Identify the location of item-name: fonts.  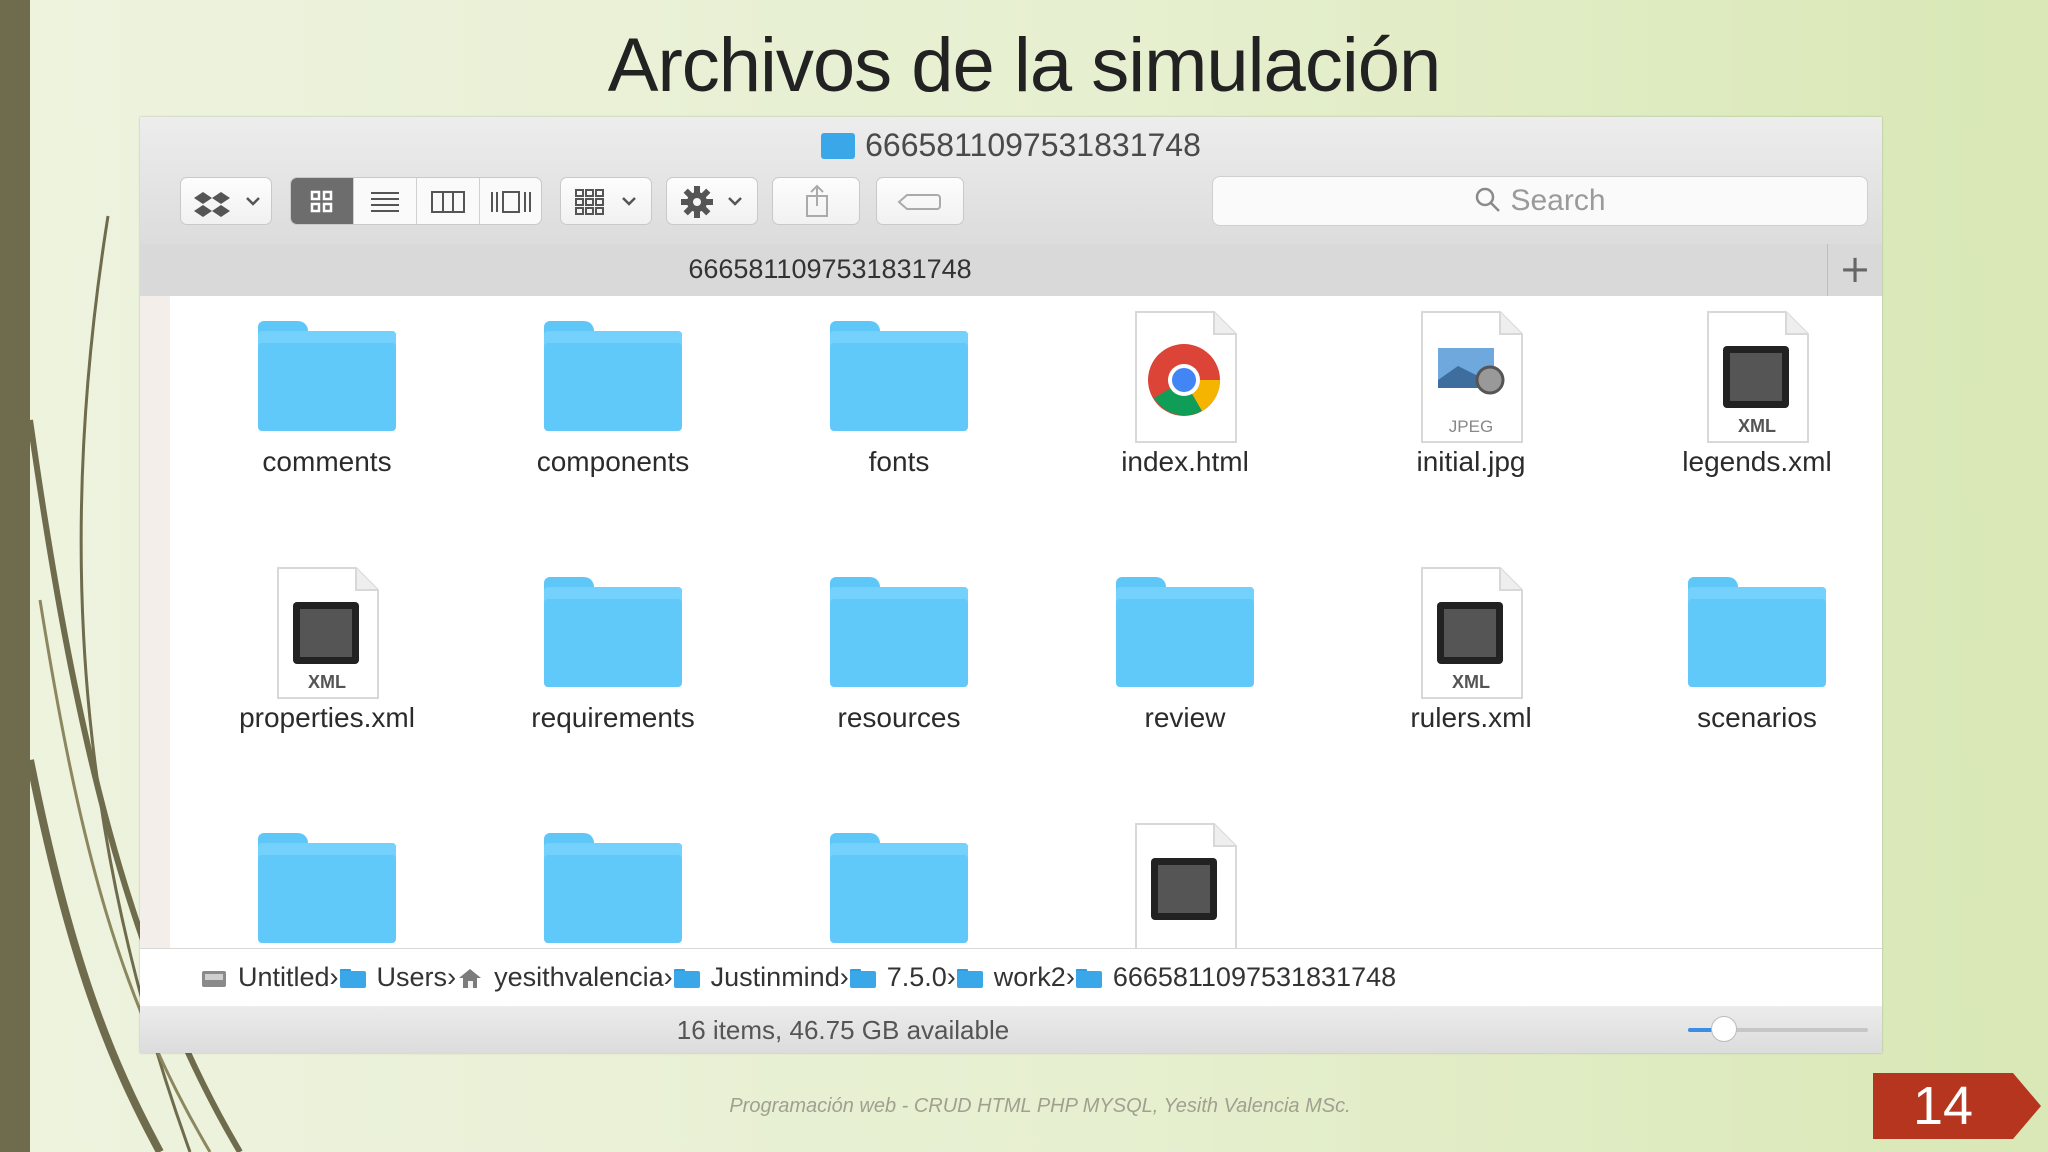
(899, 461).